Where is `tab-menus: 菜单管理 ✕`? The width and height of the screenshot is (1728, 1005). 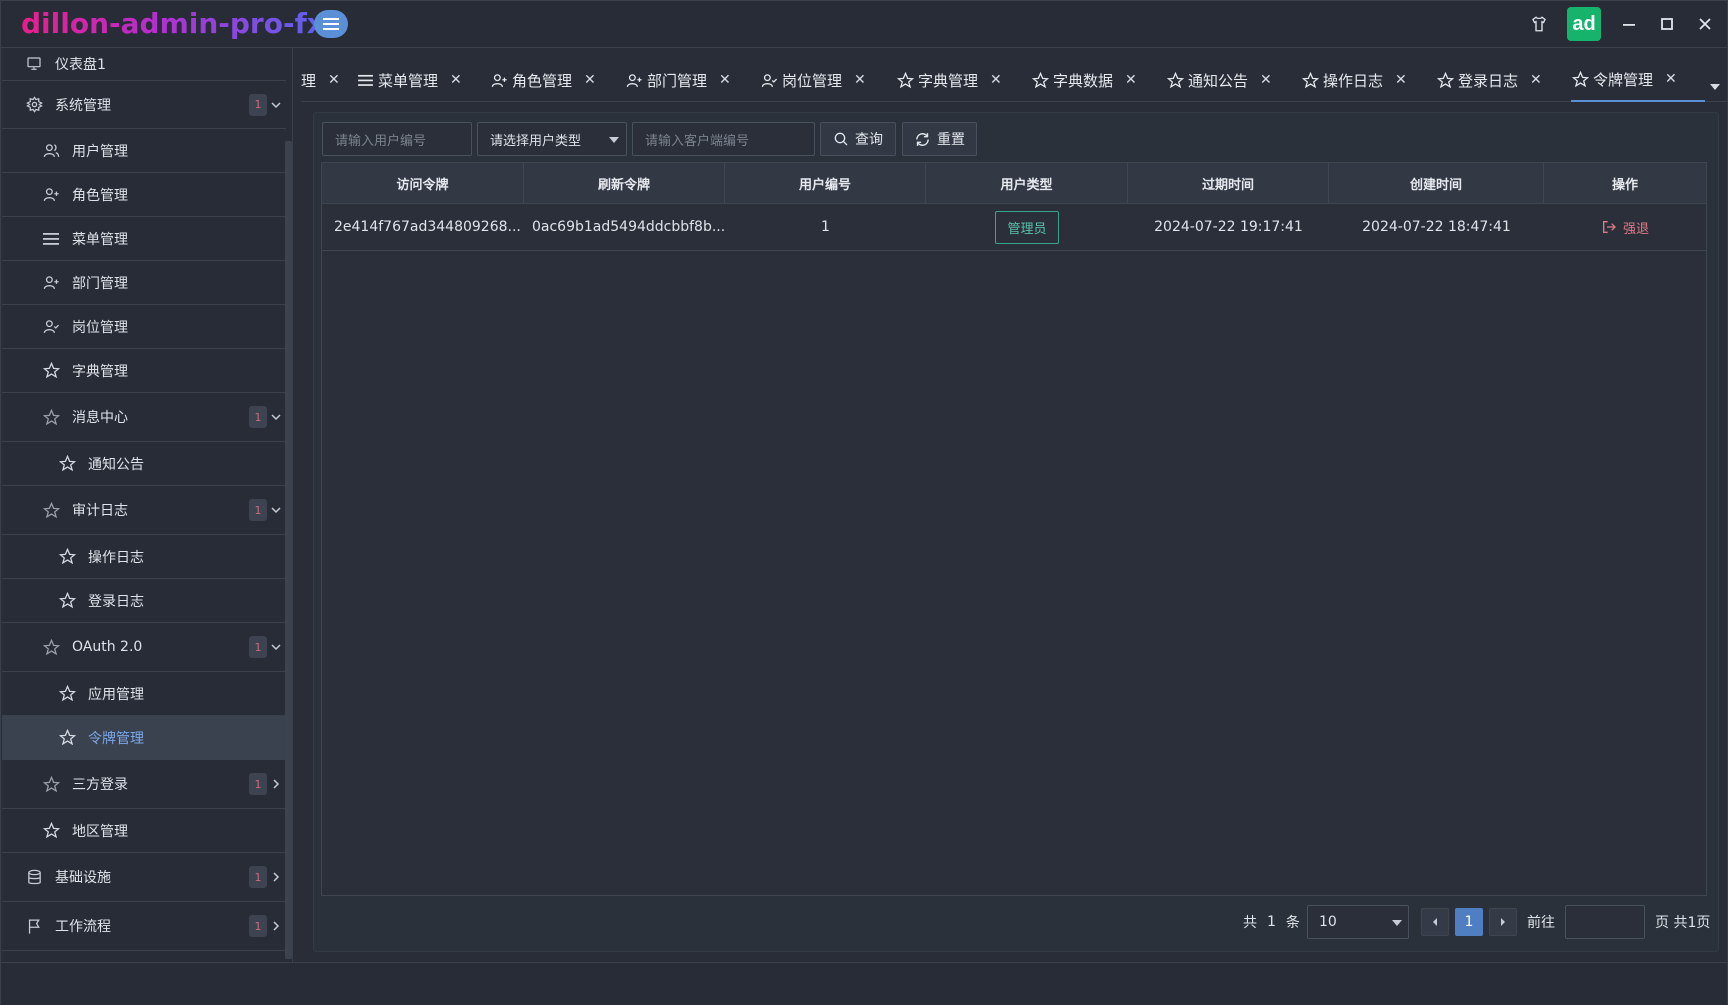 tab-menus: 菜单管理 ✕ is located at coordinates (409, 80).